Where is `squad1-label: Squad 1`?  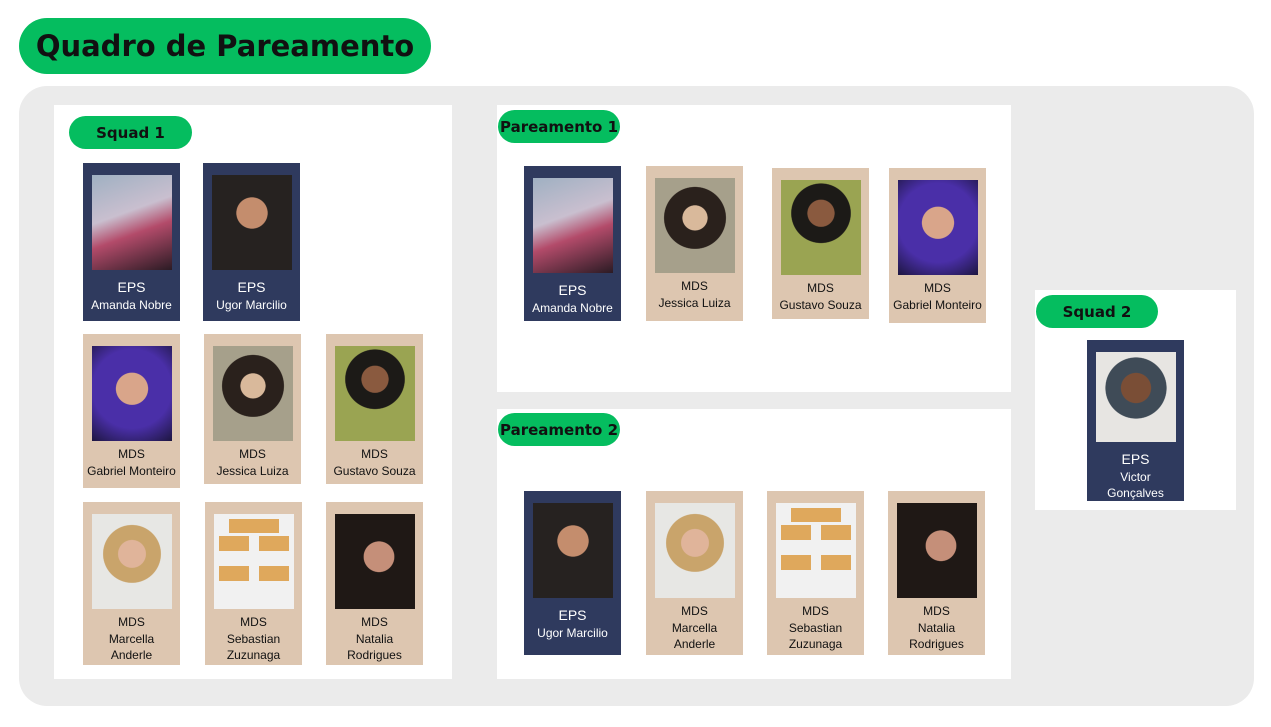
squad1-label: Squad 1 is located at coordinates (130, 132).